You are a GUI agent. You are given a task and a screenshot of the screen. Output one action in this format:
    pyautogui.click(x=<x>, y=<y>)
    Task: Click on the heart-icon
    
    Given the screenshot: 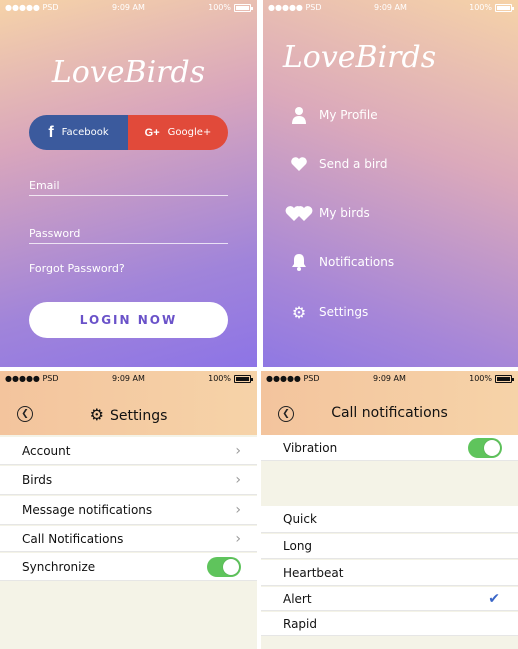 What is the action you would take?
    pyautogui.click(x=299, y=164)
    